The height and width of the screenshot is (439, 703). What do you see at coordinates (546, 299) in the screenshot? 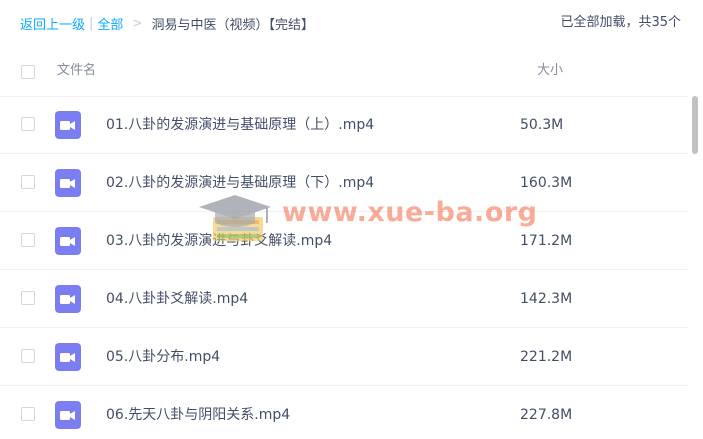
I see `file-size: 142.3M` at bounding box center [546, 299].